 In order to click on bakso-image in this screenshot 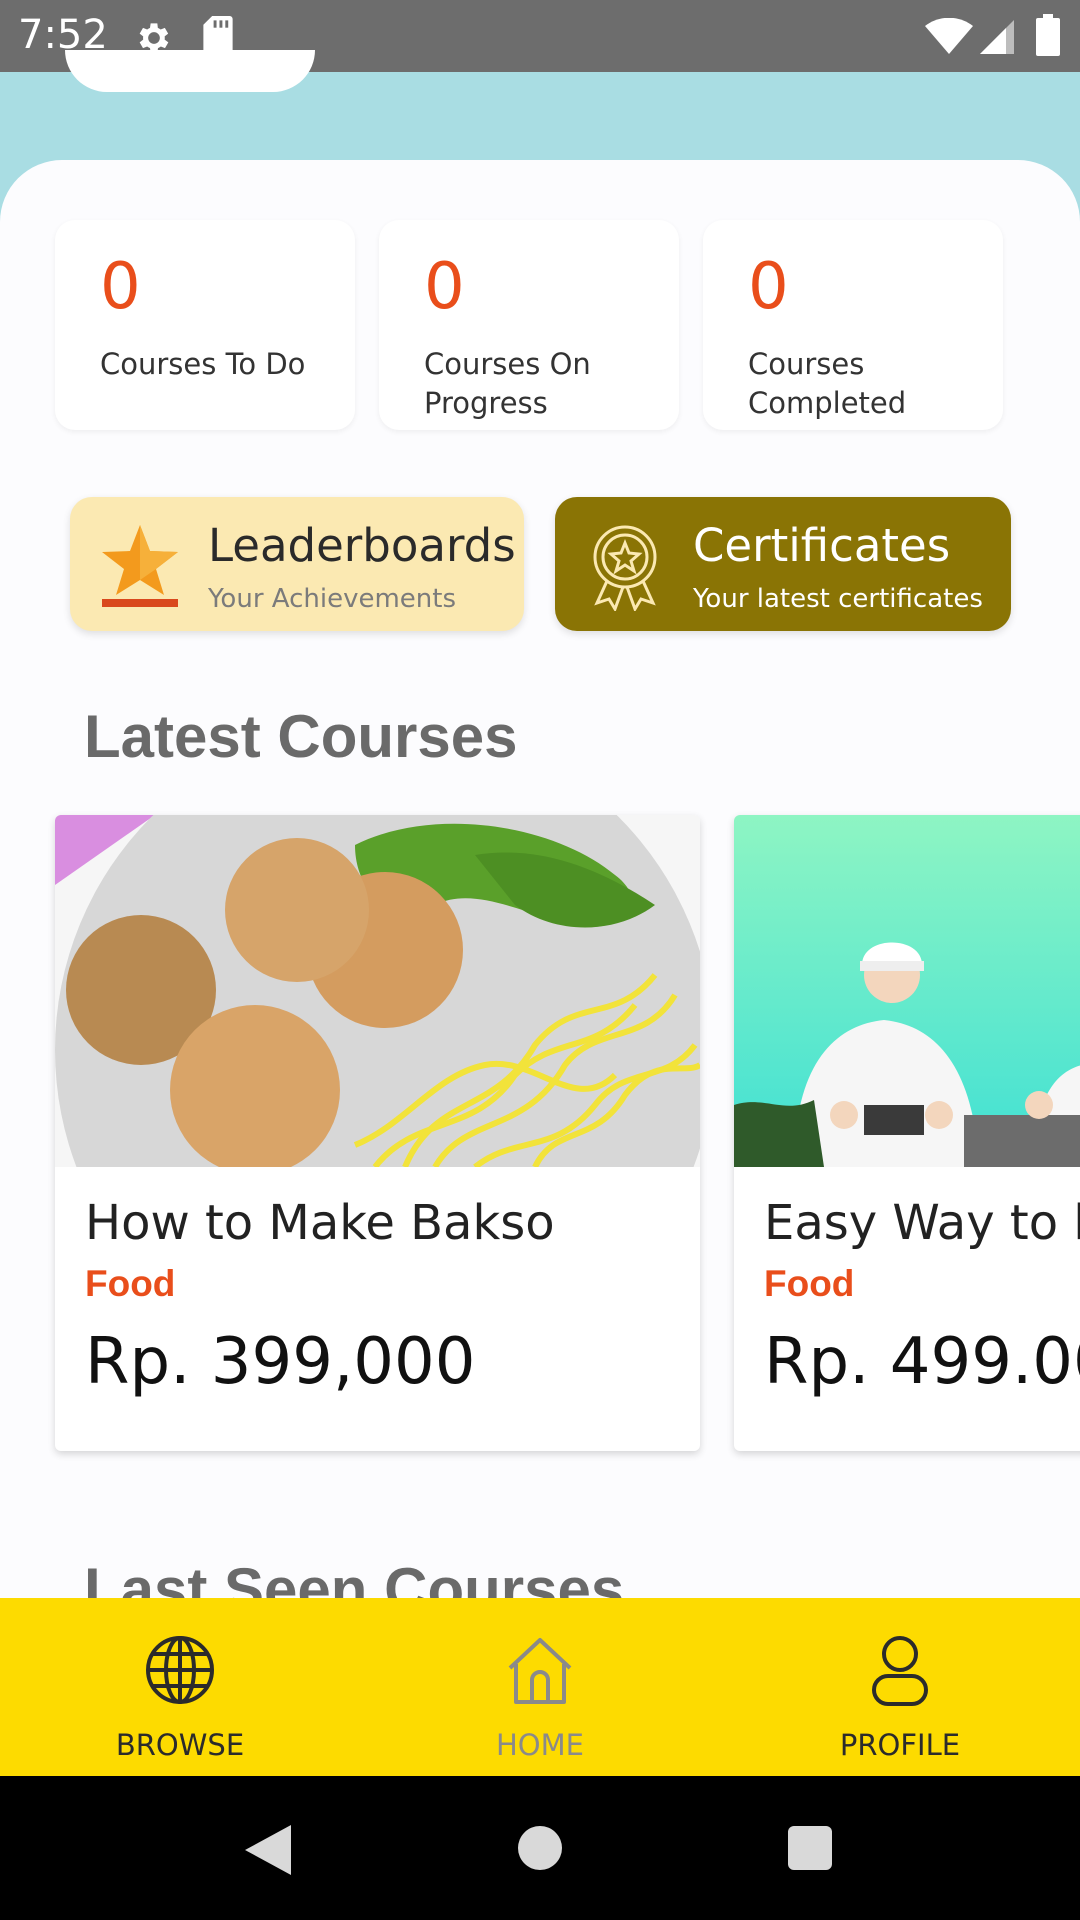, I will do `click(377, 991)`.